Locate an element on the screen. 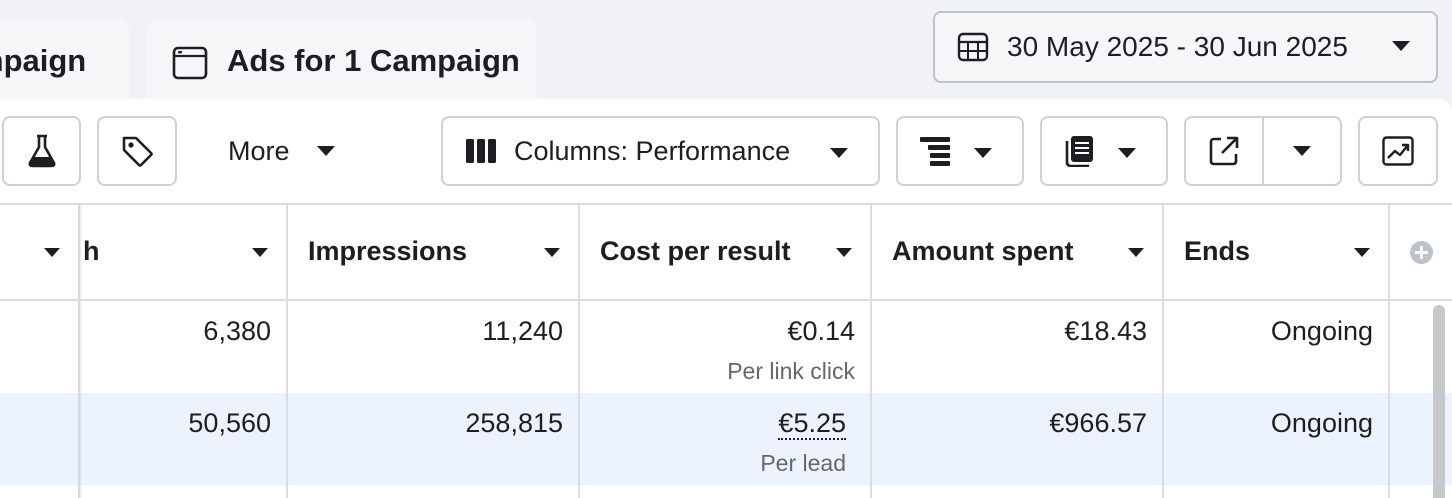 The height and width of the screenshot is (498, 1452). column-divider is located at coordinates (1389, 350).